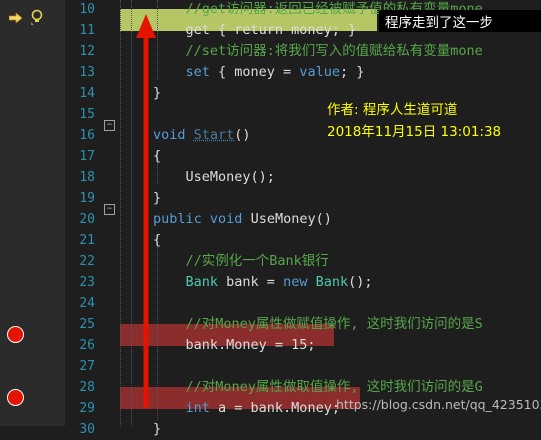 The image size is (541, 440). I want to click on author-name: 作者: 程序人生道可道, so click(392, 110).